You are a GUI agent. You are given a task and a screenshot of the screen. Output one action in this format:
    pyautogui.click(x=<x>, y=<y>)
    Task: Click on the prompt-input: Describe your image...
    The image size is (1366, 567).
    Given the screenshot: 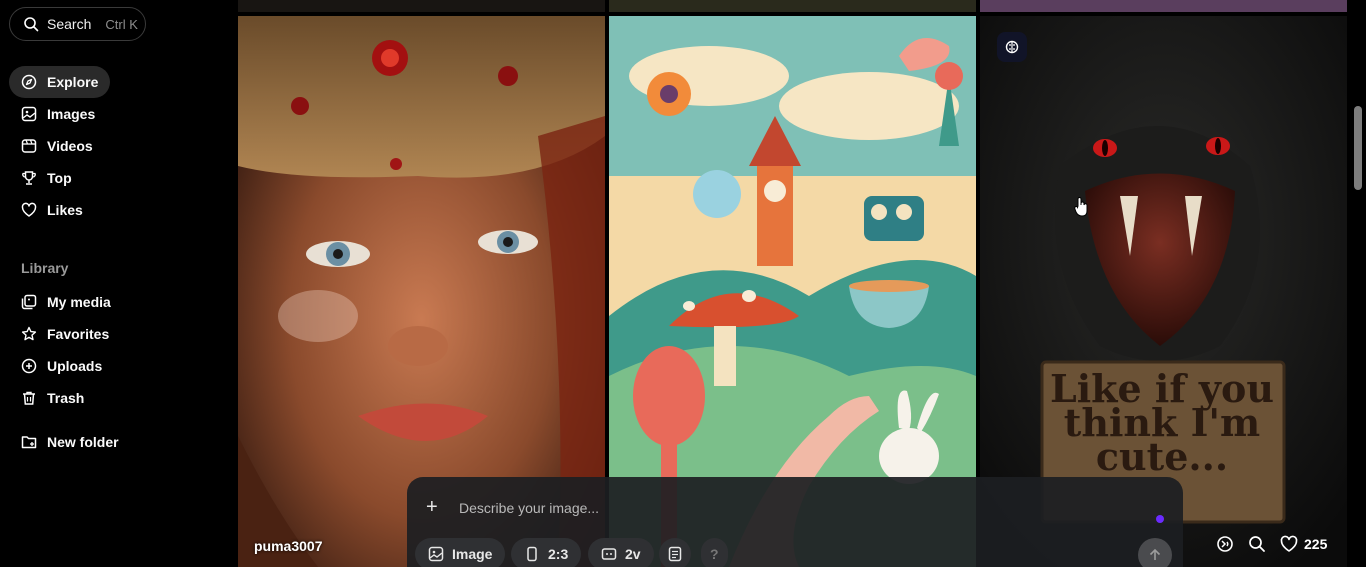 What is the action you would take?
    pyautogui.click(x=529, y=508)
    